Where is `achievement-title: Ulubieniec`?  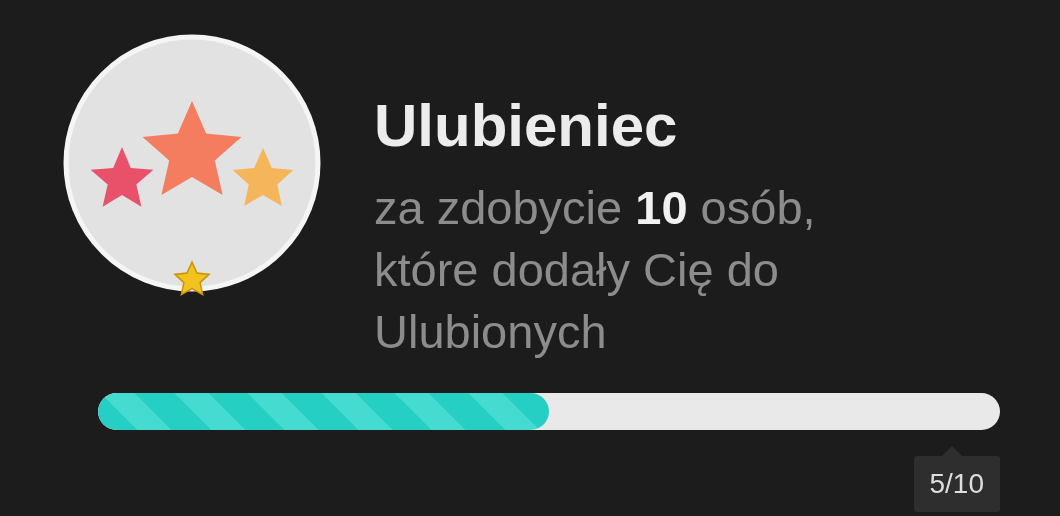
achievement-title: Ulubieniec is located at coordinates (526, 126).